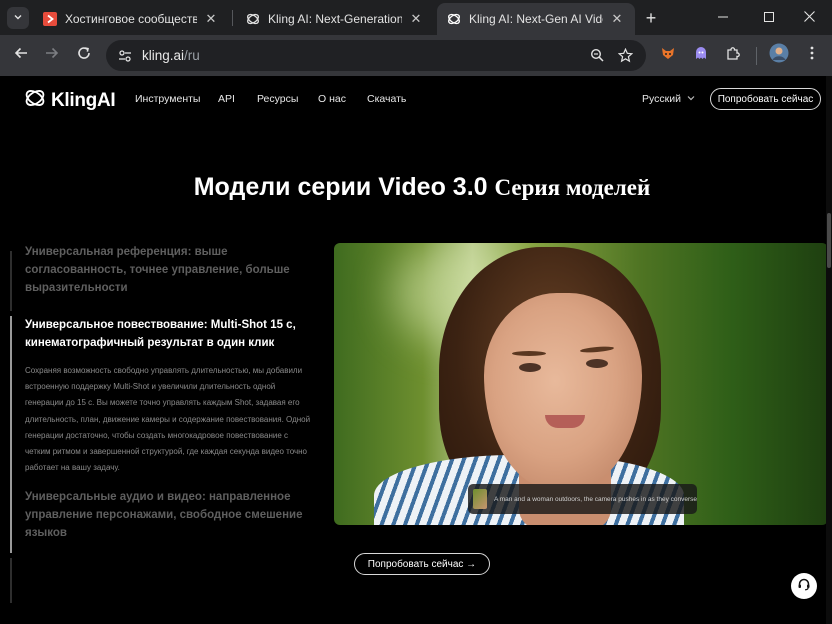 The width and height of the screenshot is (832, 624). I want to click on tab-title: Хостинговое сообщество «Т, so click(131, 19).